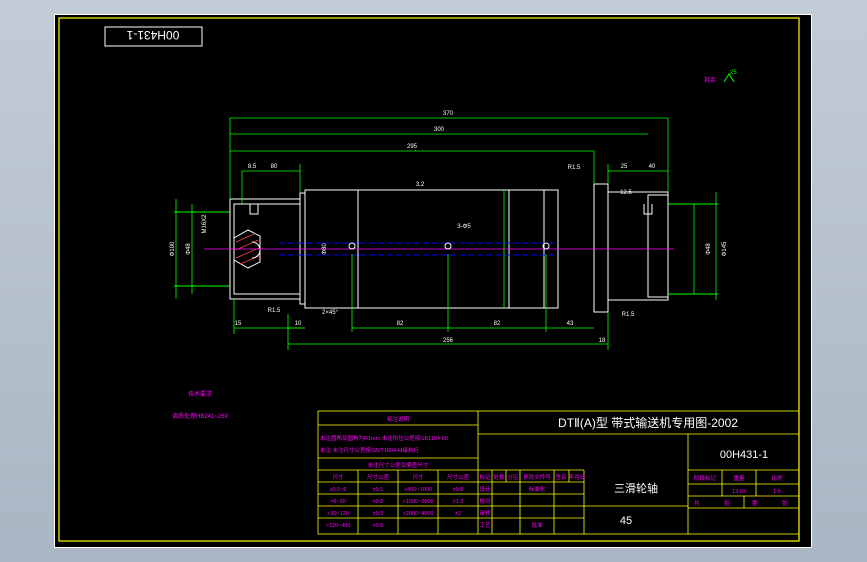 The height and width of the screenshot is (562, 867). Describe the element at coordinates (412, 147) in the screenshot. I see `dim-295: 295` at that location.